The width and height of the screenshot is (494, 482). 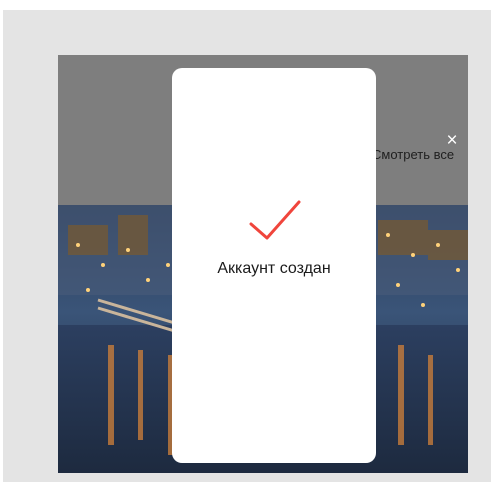 I want to click on modal-message: Аккаунт создан, so click(x=274, y=268).